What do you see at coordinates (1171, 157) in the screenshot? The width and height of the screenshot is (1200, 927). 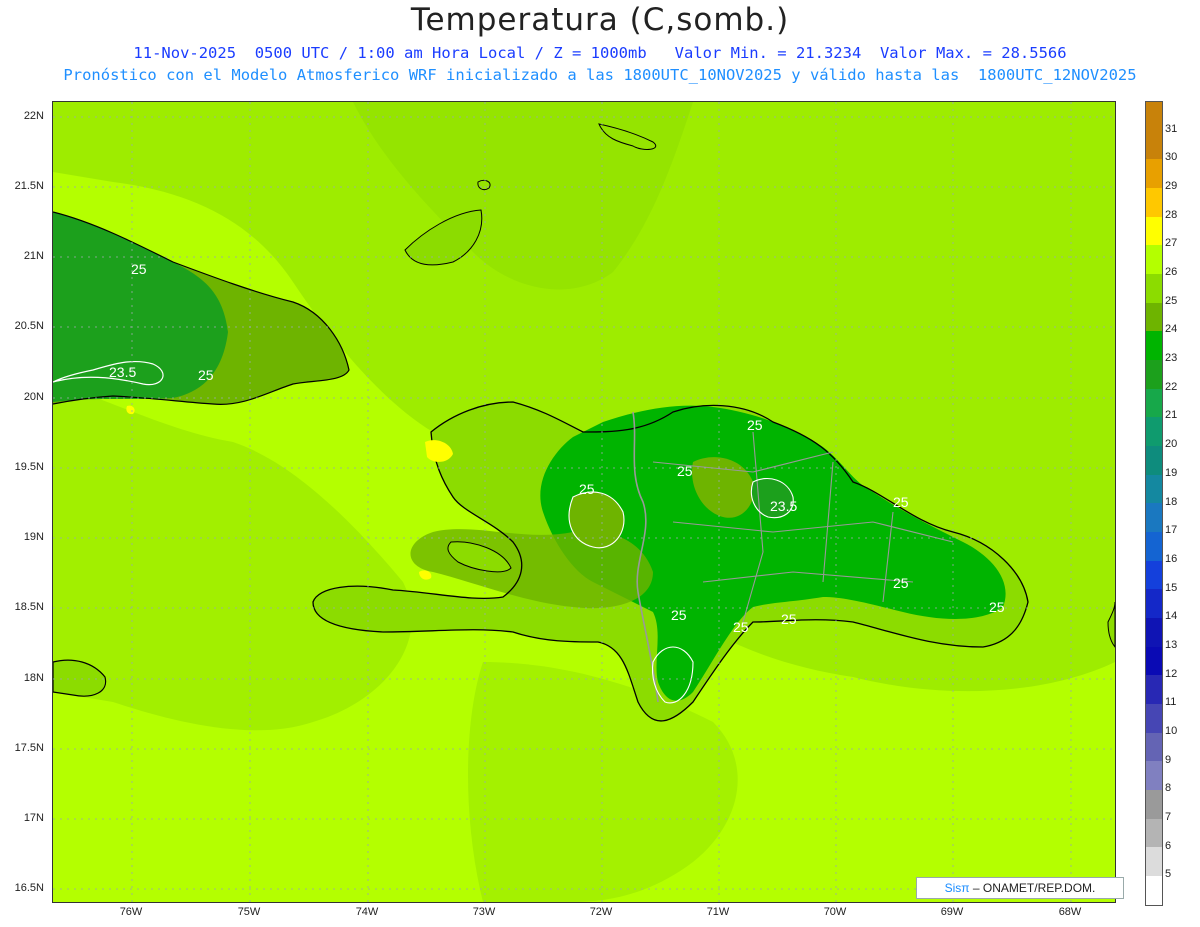 I see `colorbar-tick-label: 30` at bounding box center [1171, 157].